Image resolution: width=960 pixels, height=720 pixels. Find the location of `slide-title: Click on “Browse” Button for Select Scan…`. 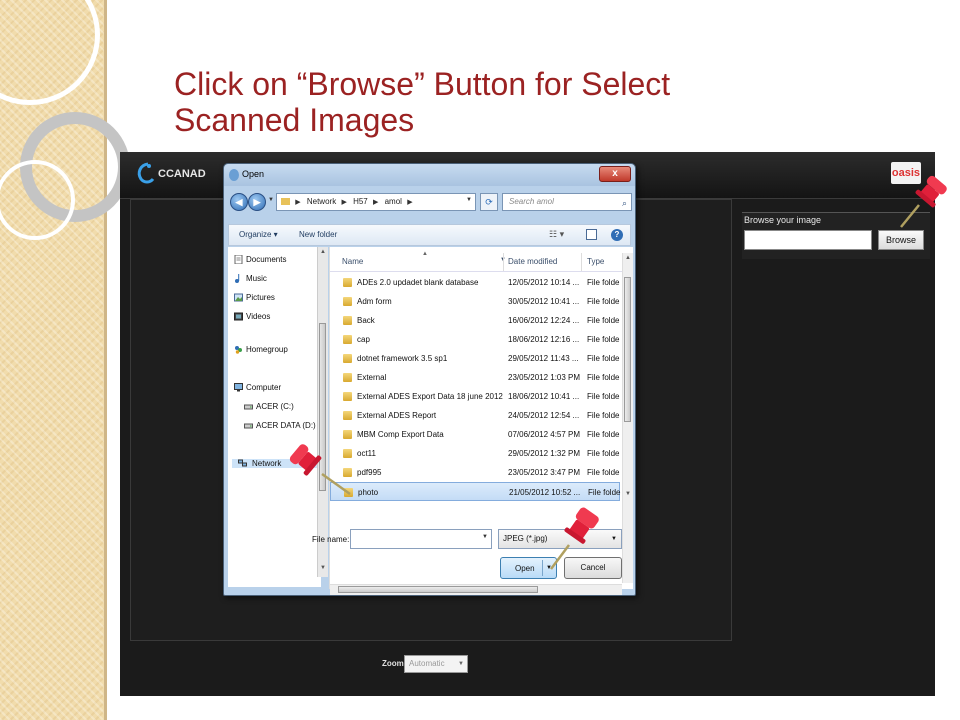

slide-title: Click on “Browse” Button for Select Scan… is located at coordinates (422, 102).